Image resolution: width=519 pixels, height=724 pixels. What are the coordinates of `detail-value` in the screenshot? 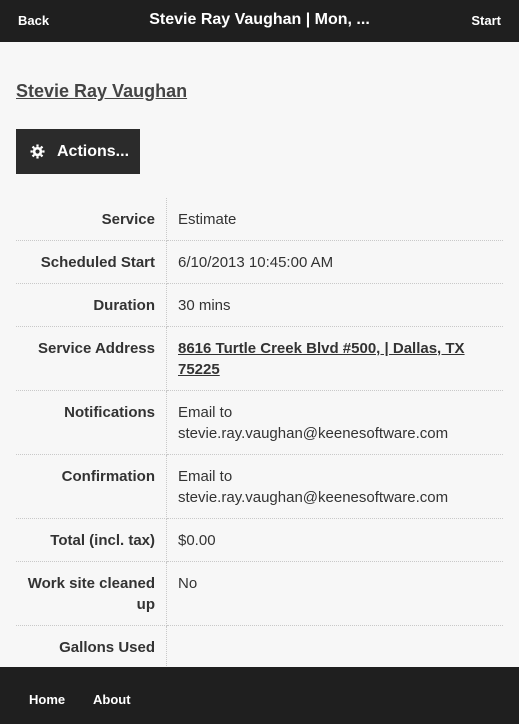 It's located at (335, 647).